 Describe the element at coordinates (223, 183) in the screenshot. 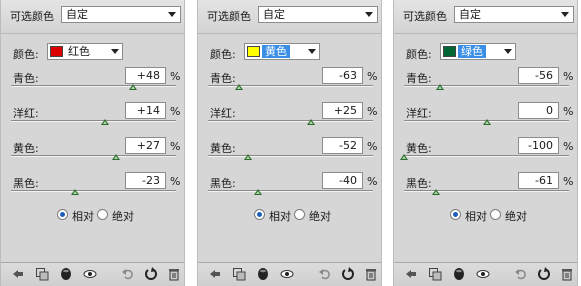

I see `black-label: 黑色:` at that location.